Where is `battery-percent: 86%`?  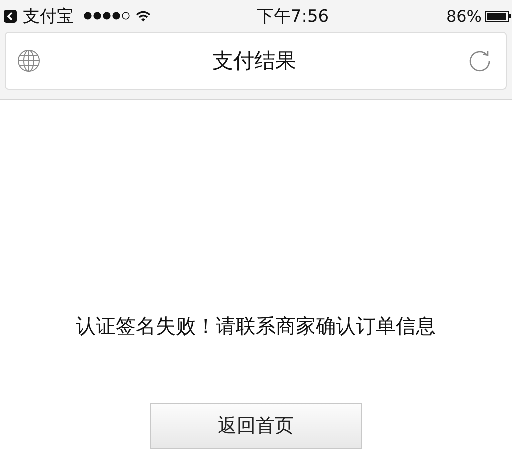
battery-percent: 86% is located at coordinates (464, 16).